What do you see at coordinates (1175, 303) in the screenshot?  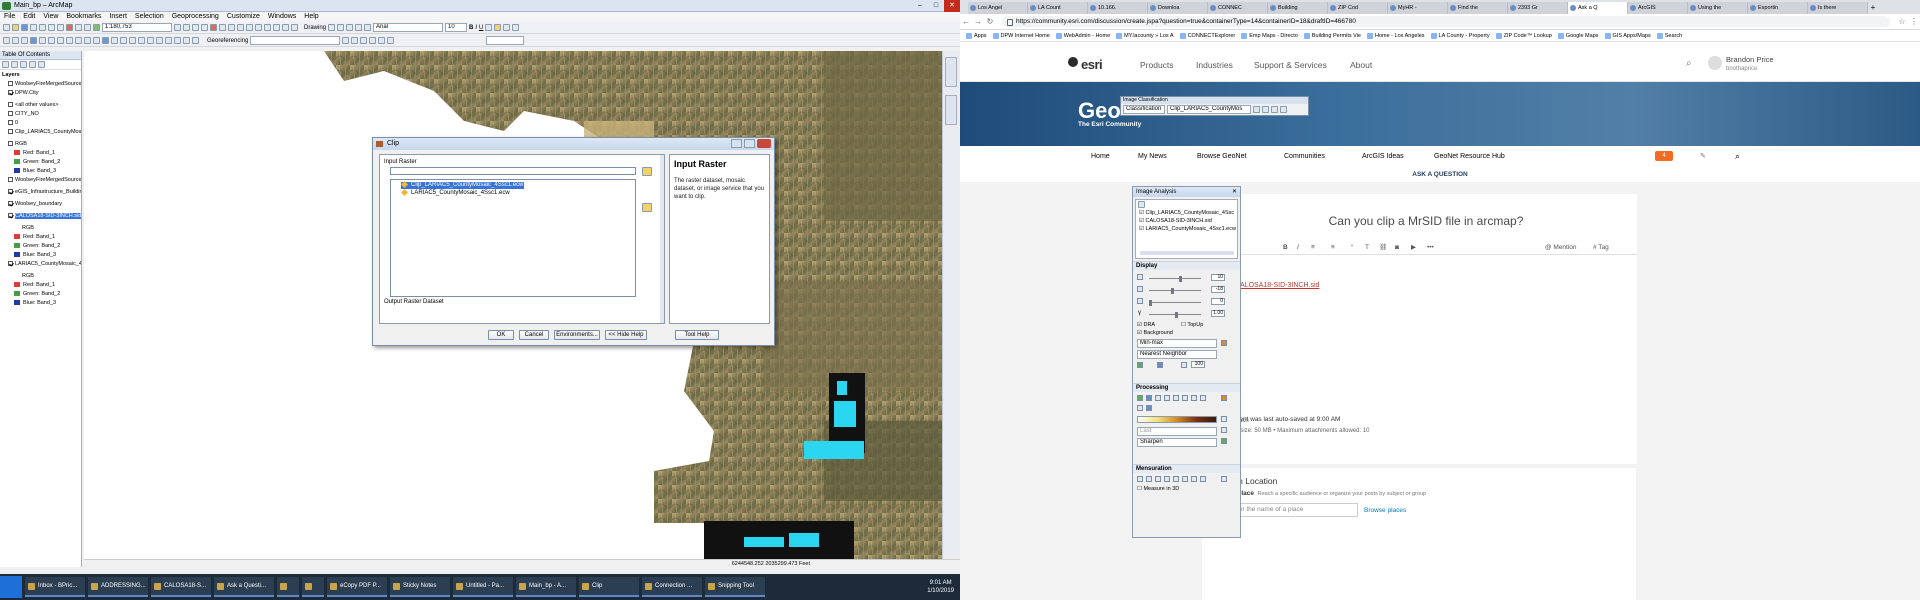 I see `transparency-slider` at bounding box center [1175, 303].